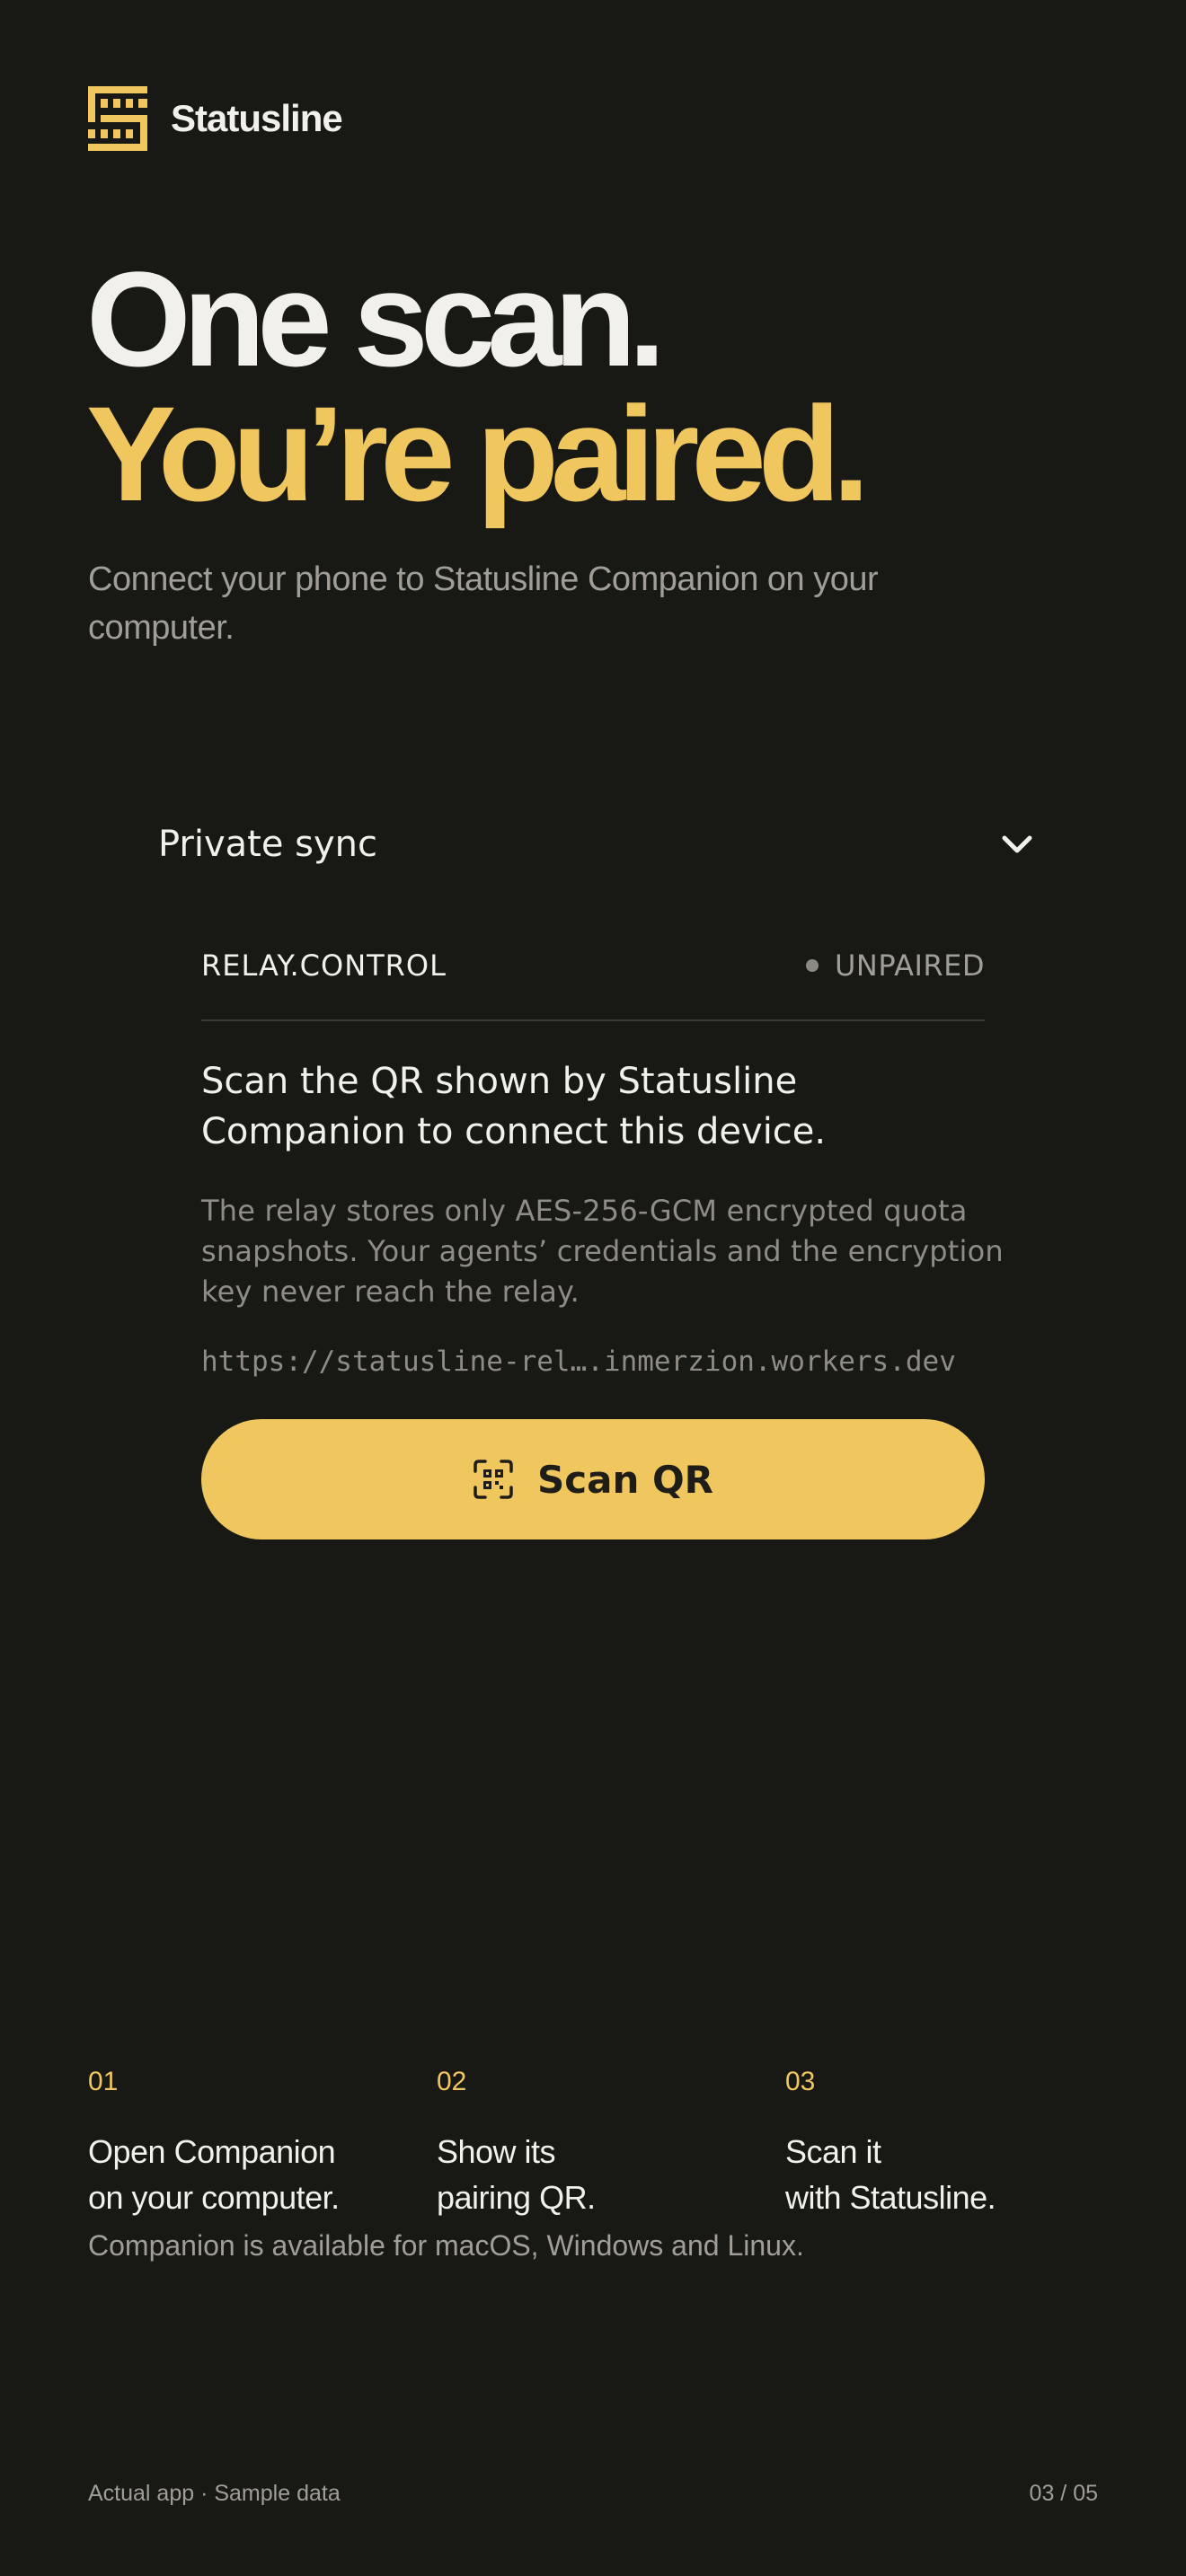 This screenshot has height=2576, width=1186. I want to click on footer-caption: Actual app · Sample data, so click(214, 2493).